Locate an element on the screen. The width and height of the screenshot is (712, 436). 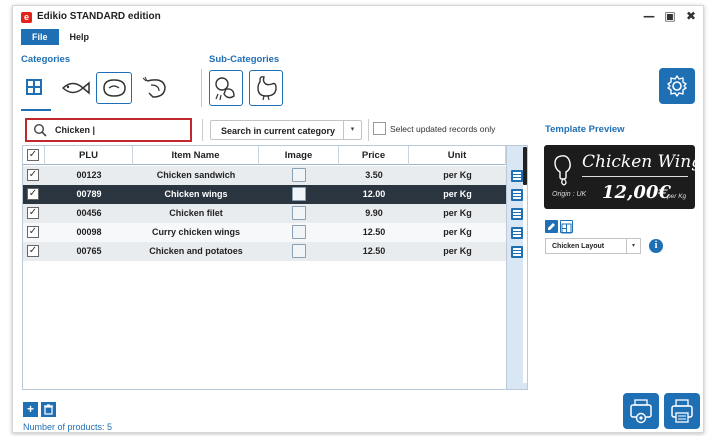
cell-plu: 00456 is located at coordinates (89, 213).